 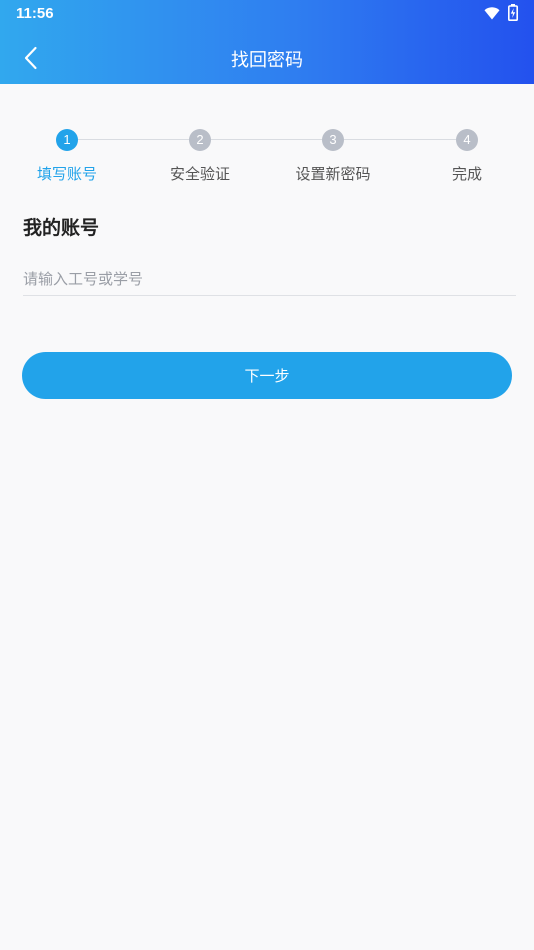 I want to click on step-label: 安全验证, so click(x=199, y=174).